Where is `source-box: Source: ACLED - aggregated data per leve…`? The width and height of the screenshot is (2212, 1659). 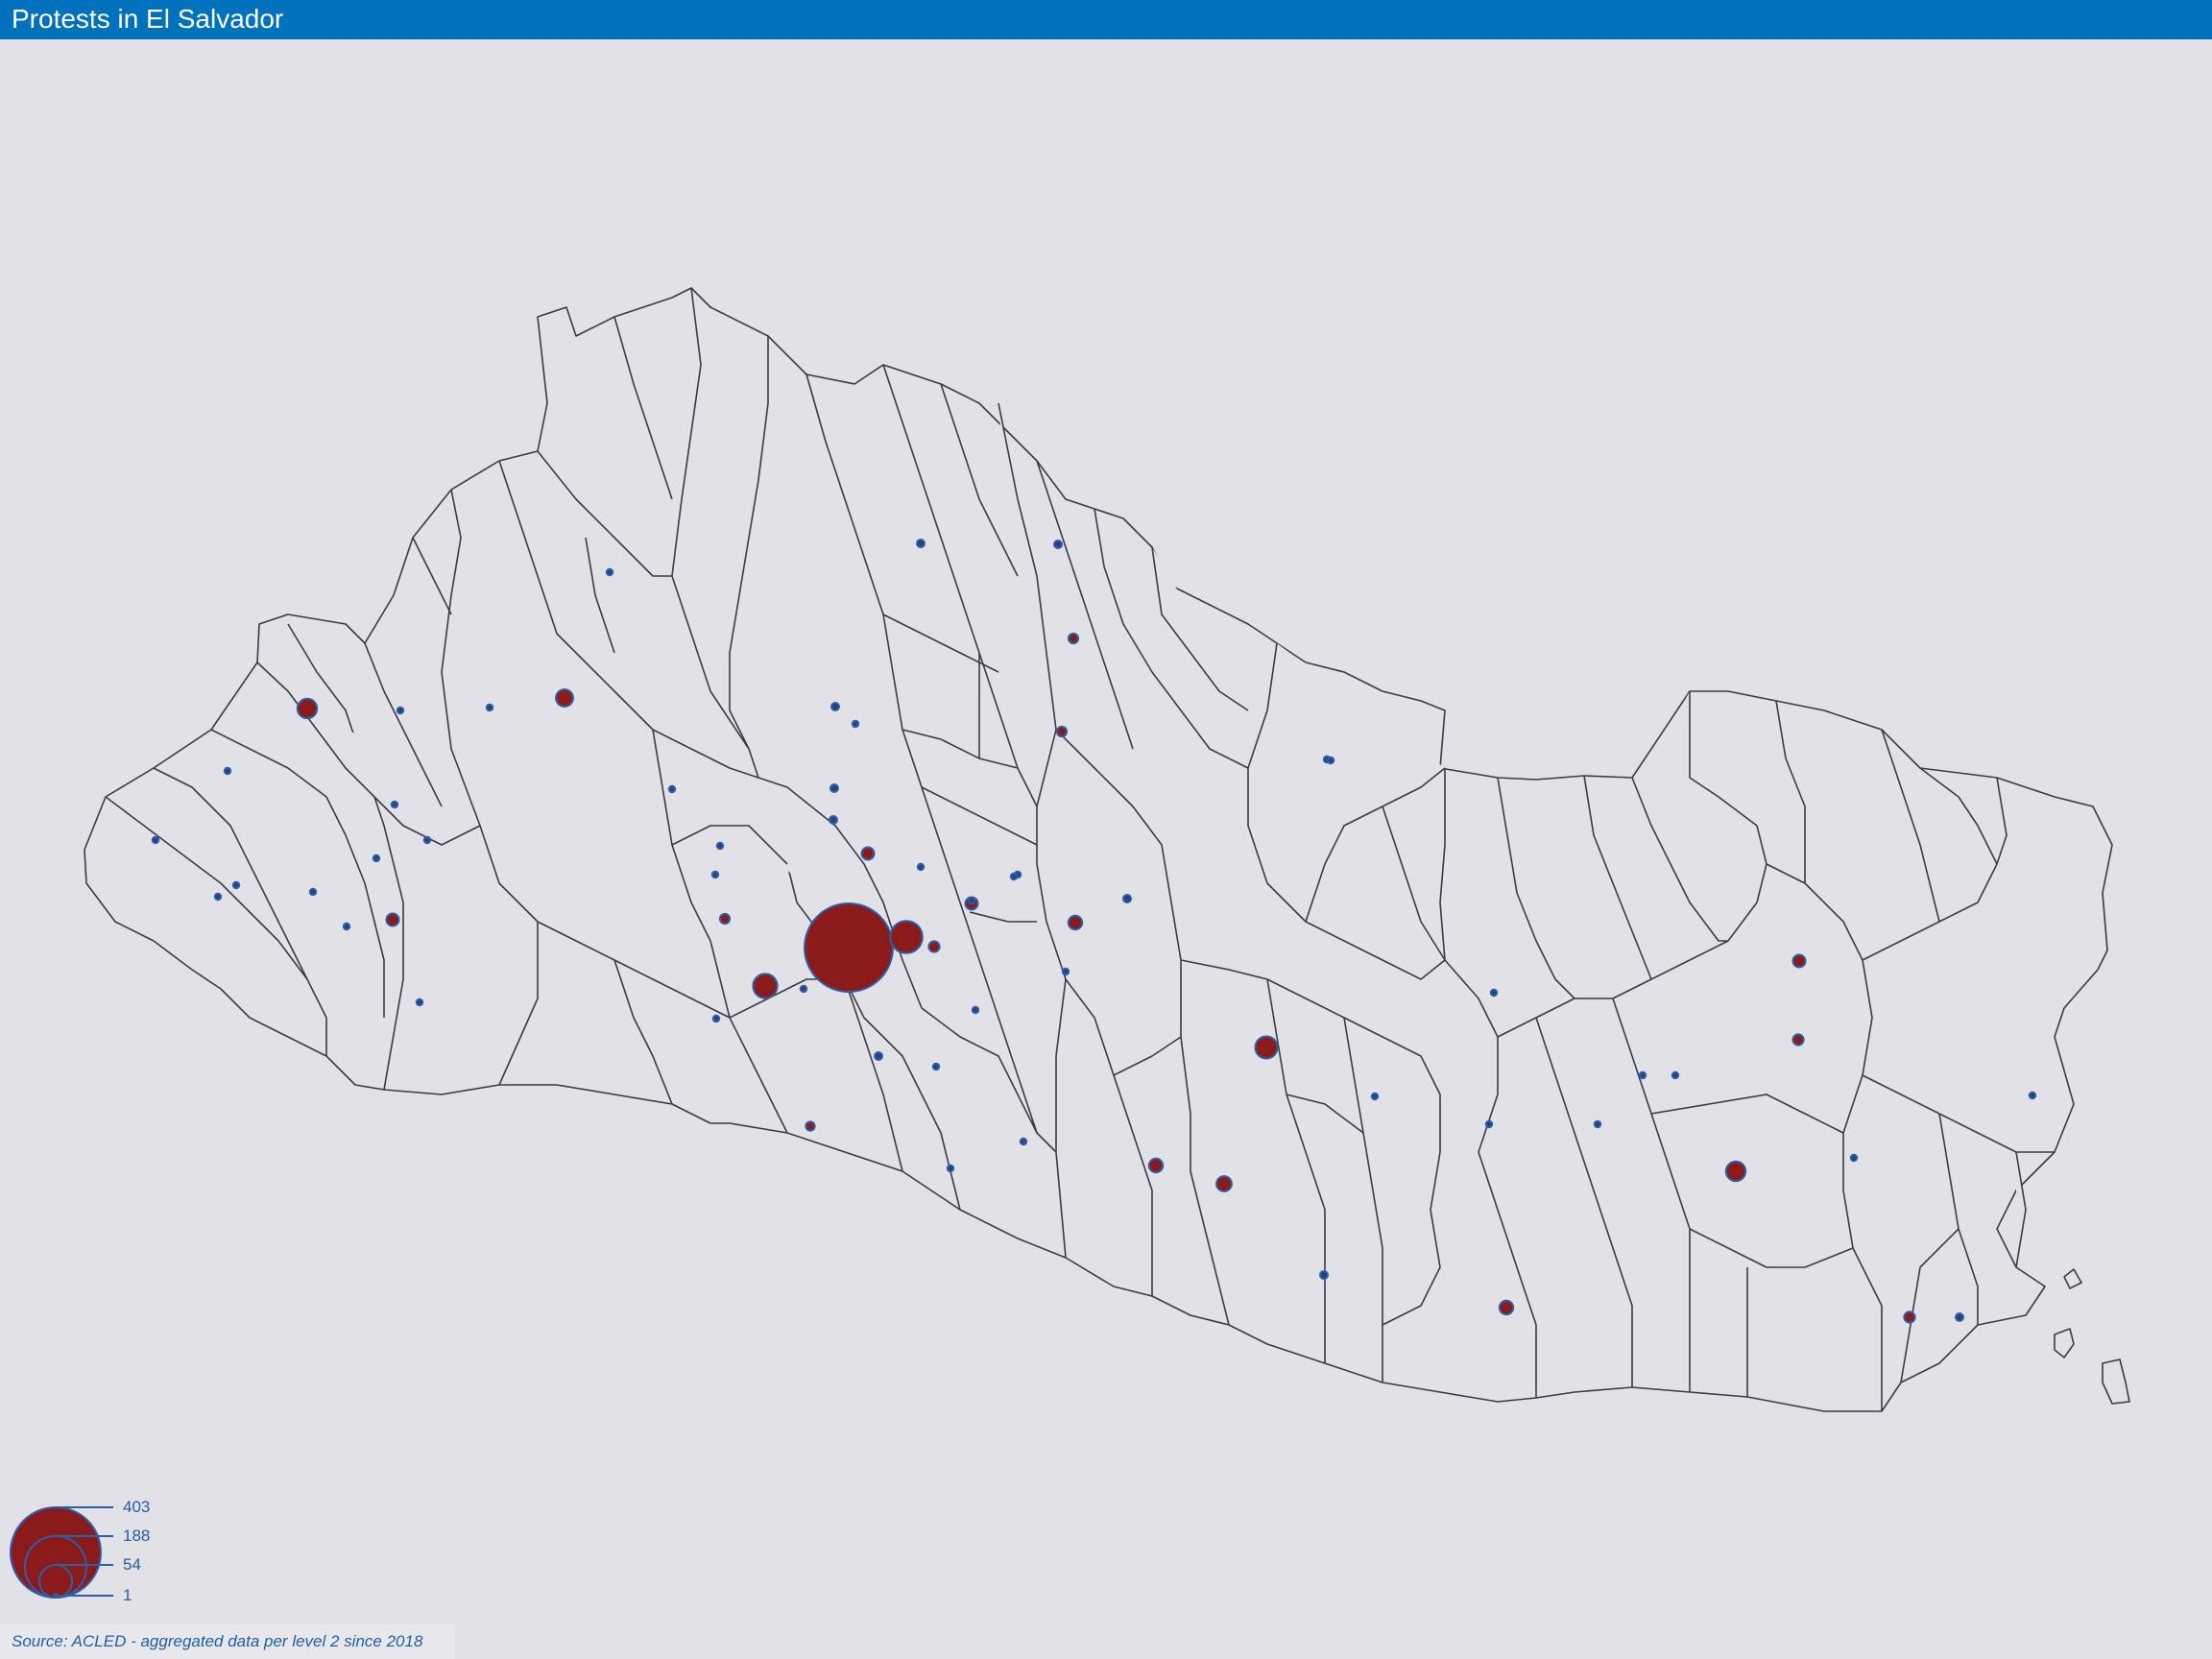 source-box: Source: ACLED - aggregated data per leve… is located at coordinates (227, 1642).